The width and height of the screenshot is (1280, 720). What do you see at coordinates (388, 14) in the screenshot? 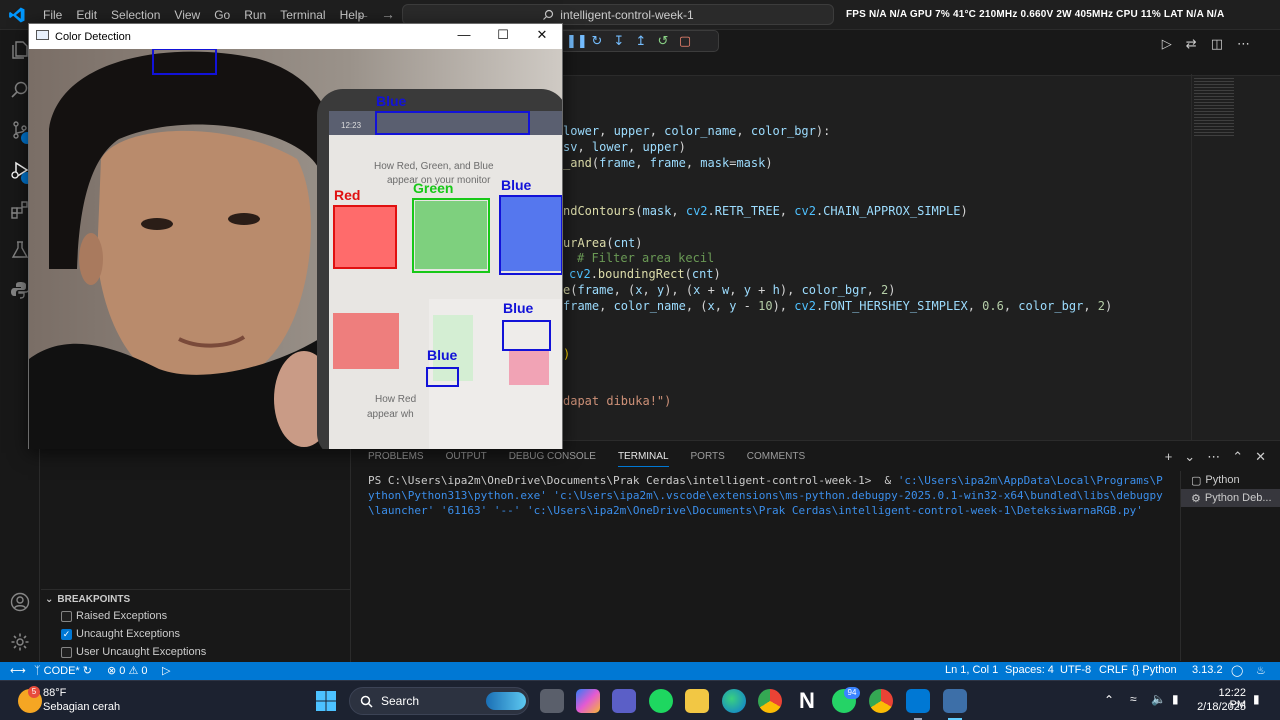
I see `forward-arrow-icon: →` at bounding box center [388, 14].